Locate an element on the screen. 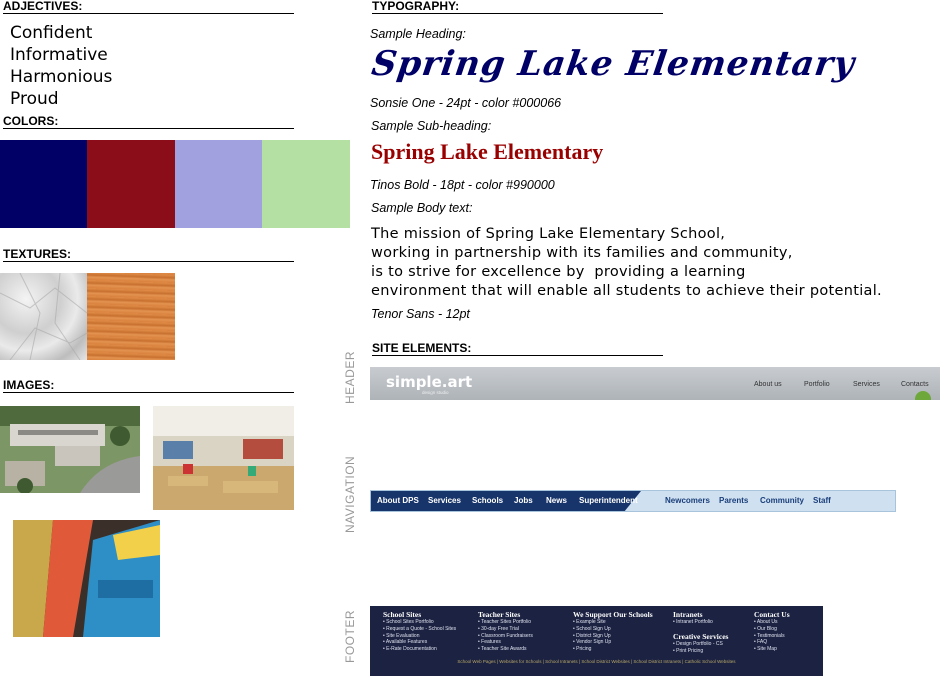 Image resolution: width=940 pixels, height=676 pixels. footer-label: FOOTER is located at coordinates (350, 636).